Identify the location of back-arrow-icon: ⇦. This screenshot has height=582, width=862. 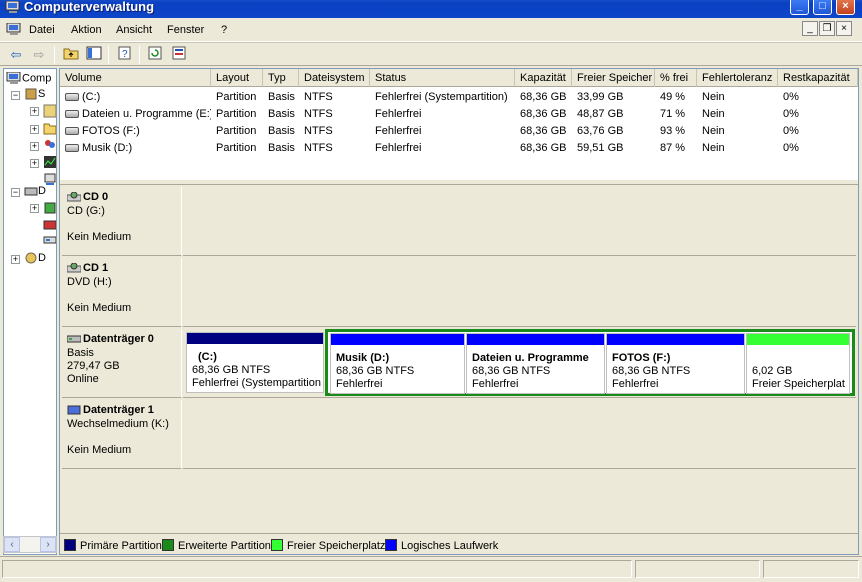
(16, 55).